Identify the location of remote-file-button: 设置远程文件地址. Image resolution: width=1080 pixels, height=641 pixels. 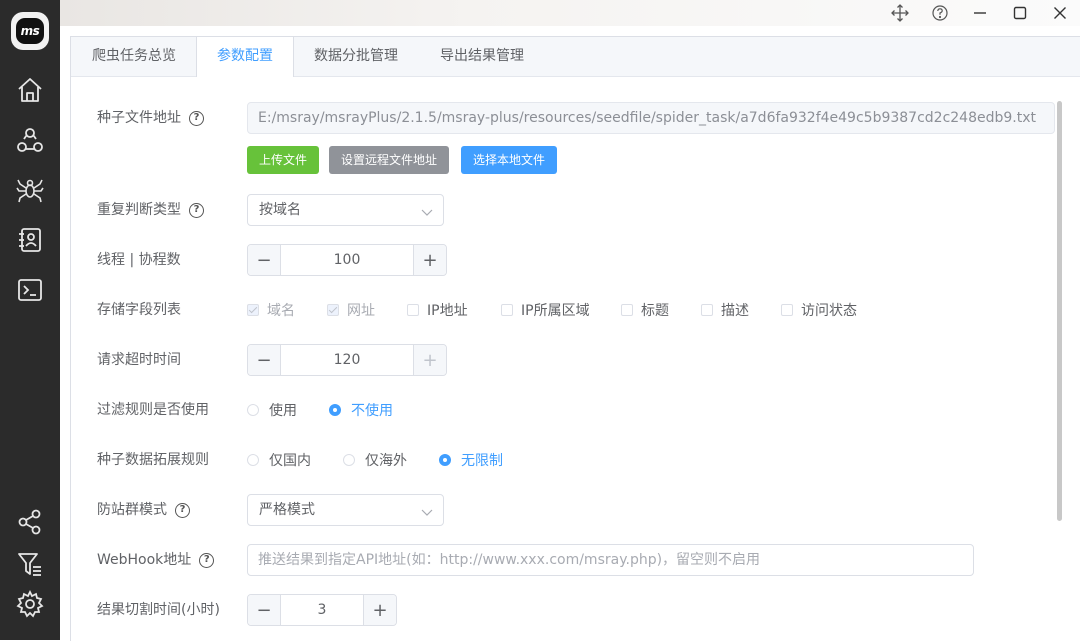
(389, 160).